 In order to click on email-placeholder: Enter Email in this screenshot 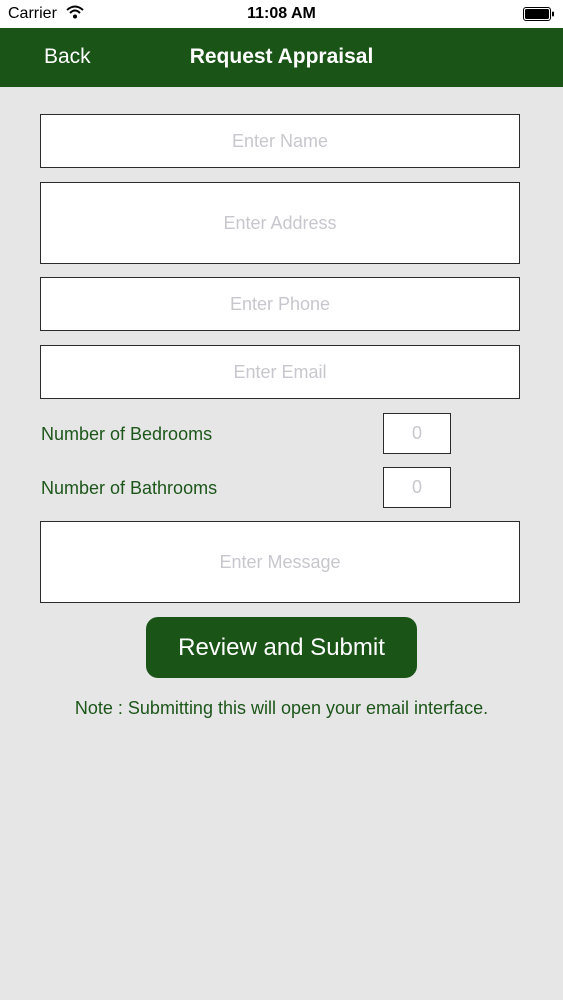, I will do `click(280, 371)`.